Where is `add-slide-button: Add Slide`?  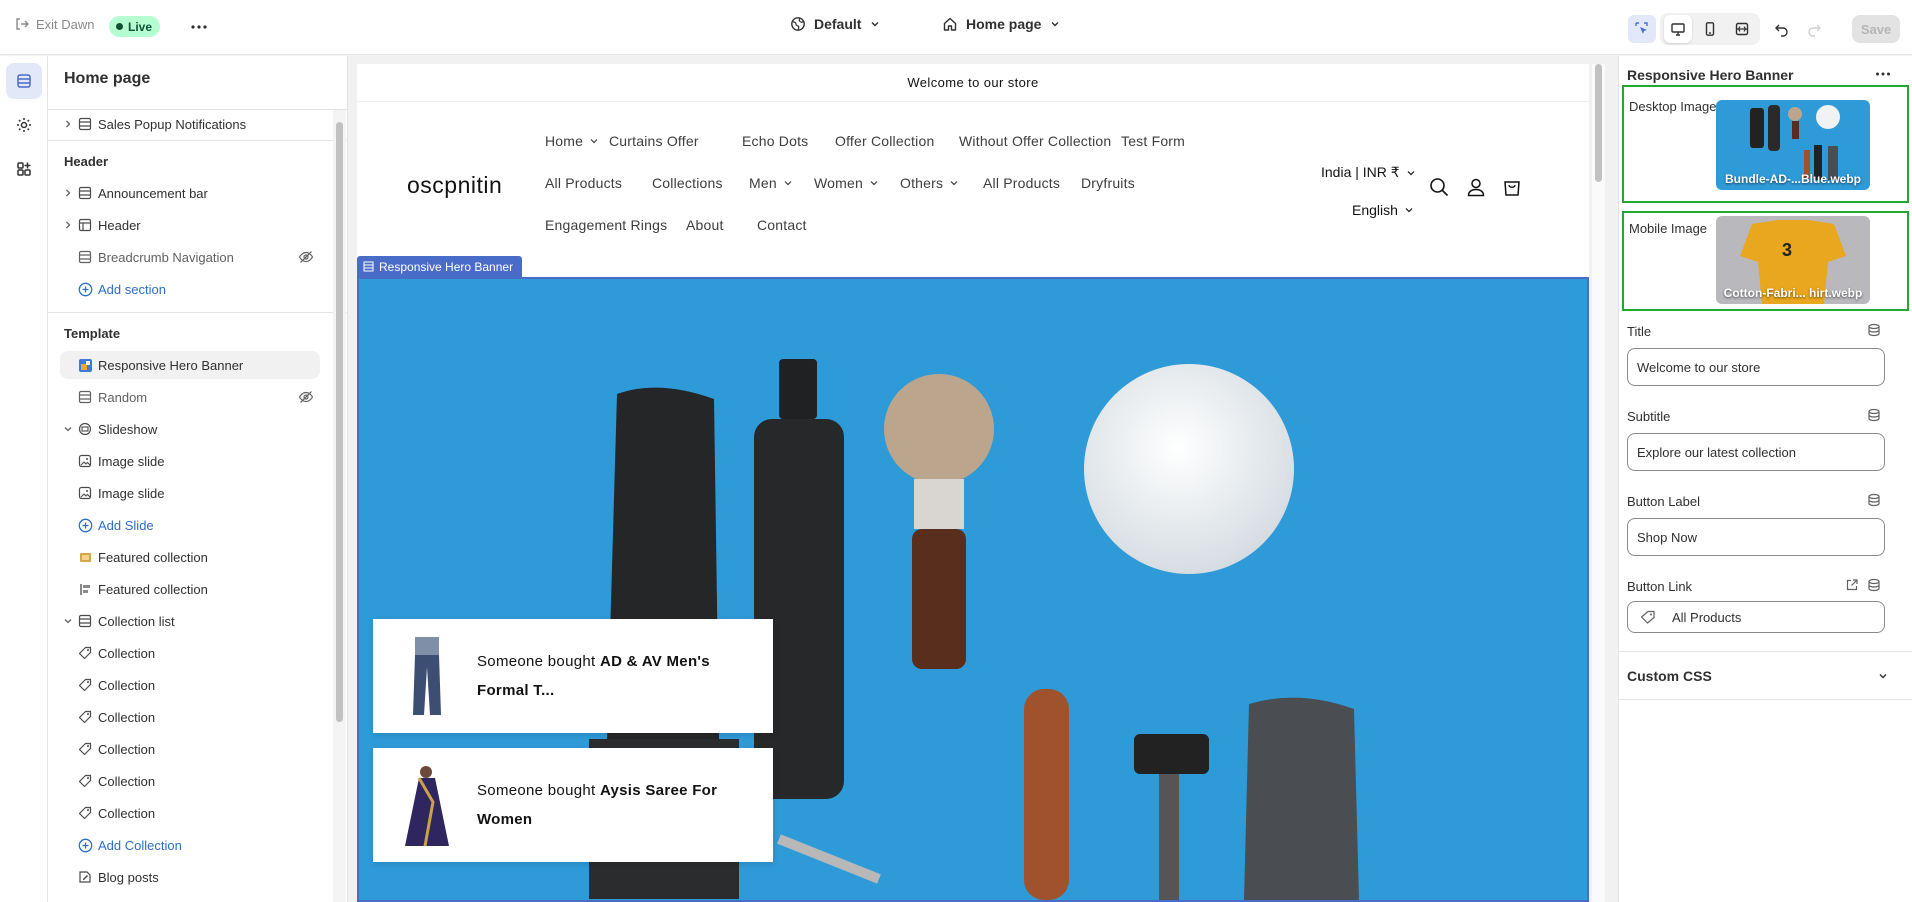
add-slide-button: Add Slide is located at coordinates (198, 525).